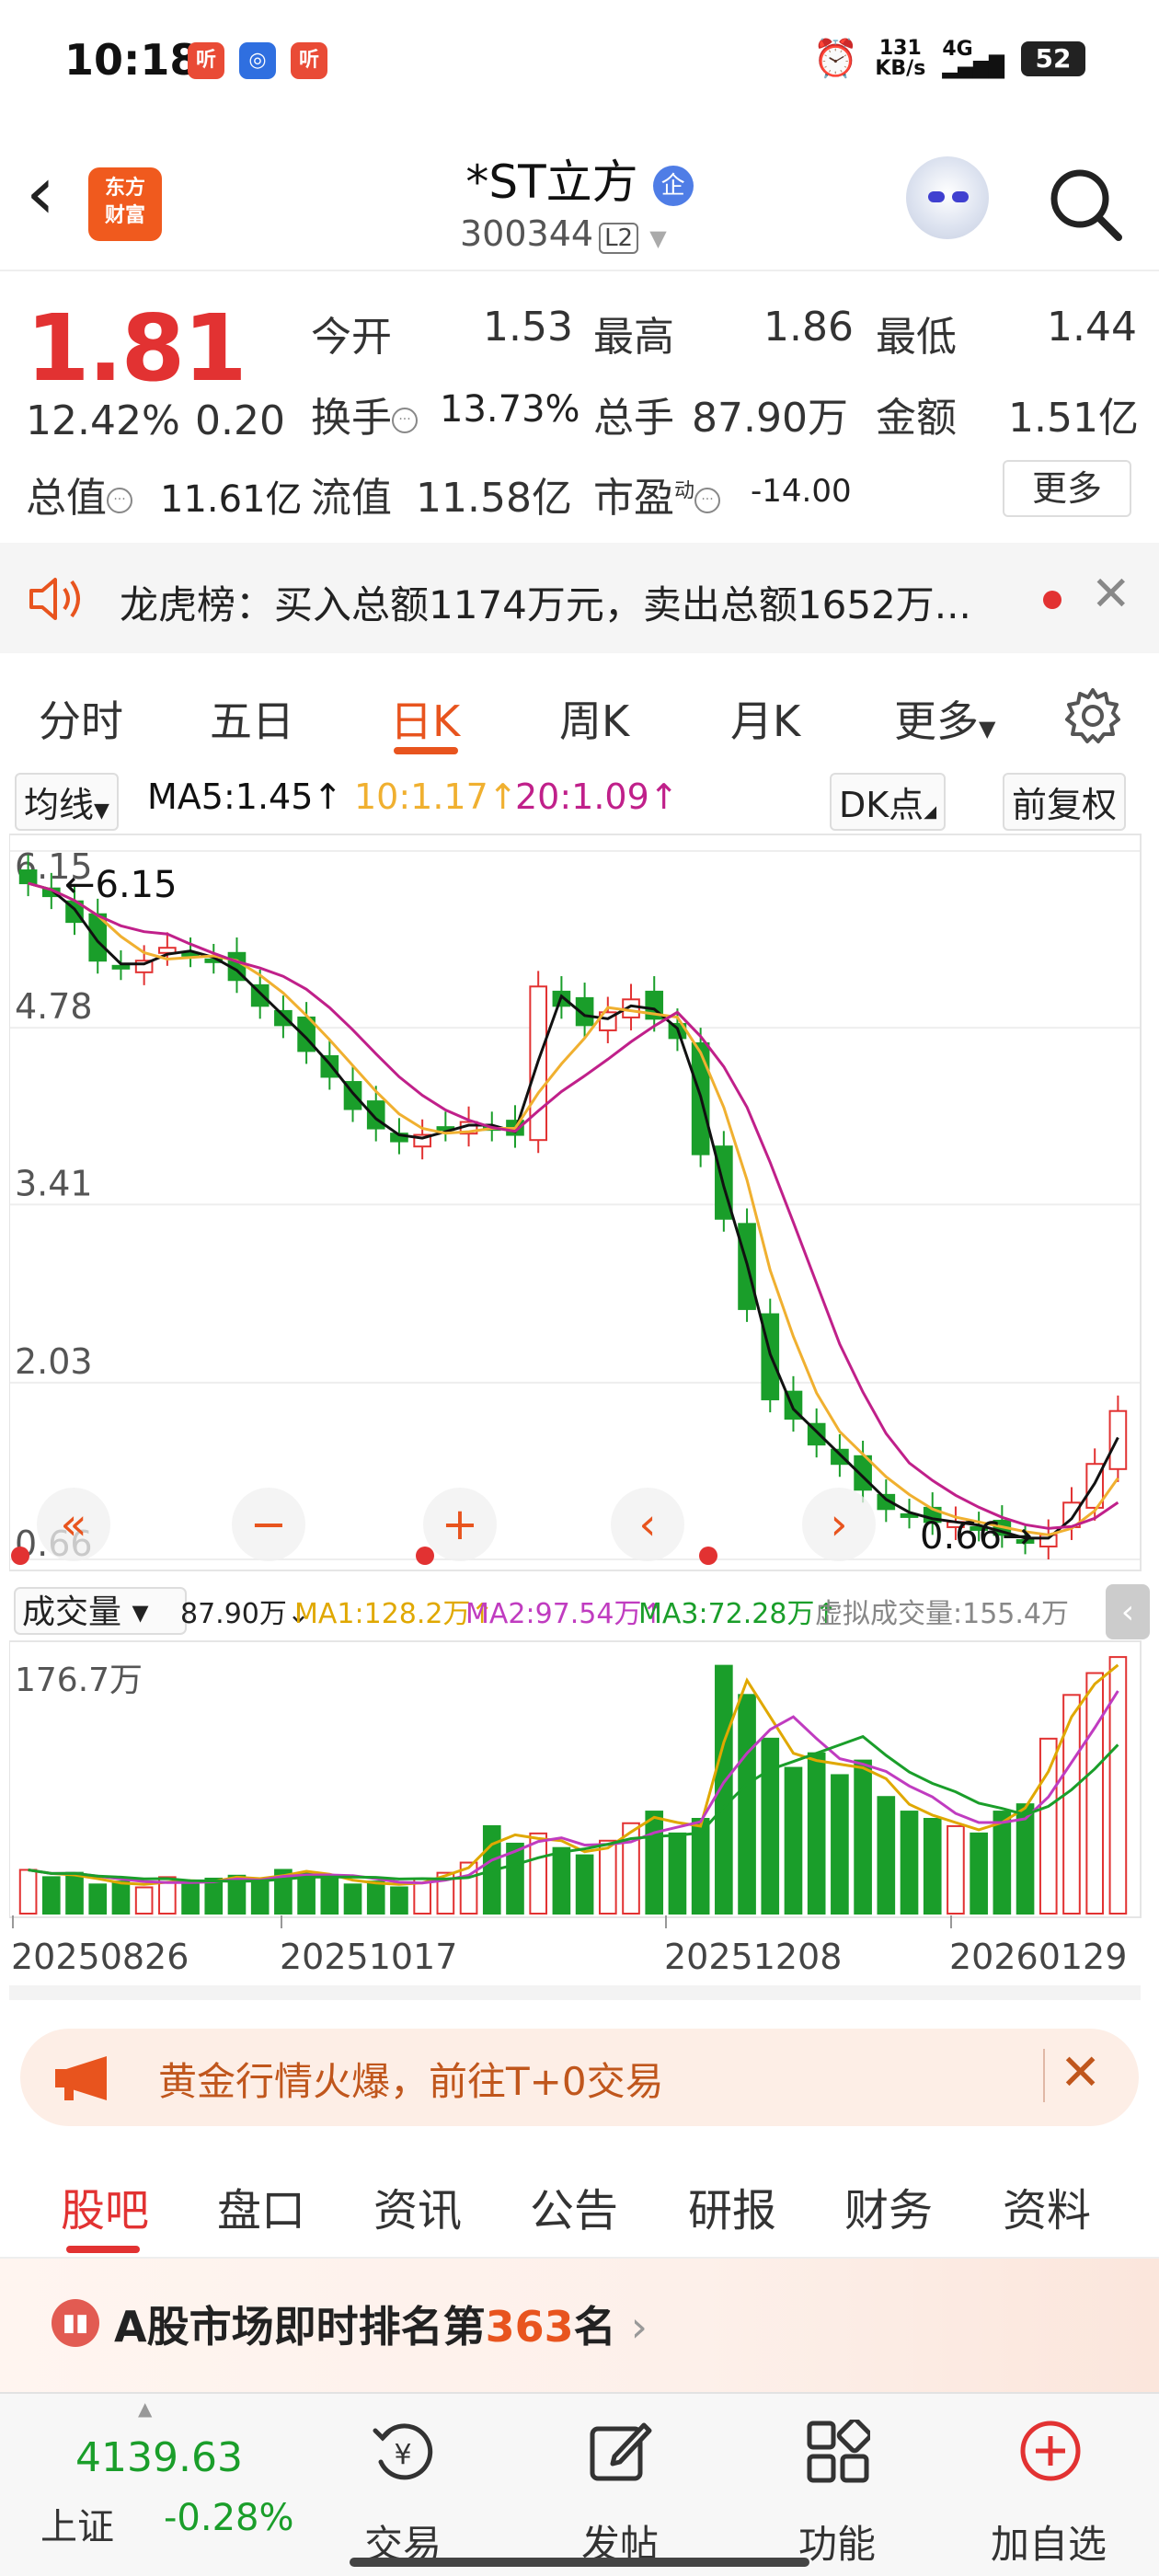  I want to click on active-tab-indicator, so click(103, 2249).